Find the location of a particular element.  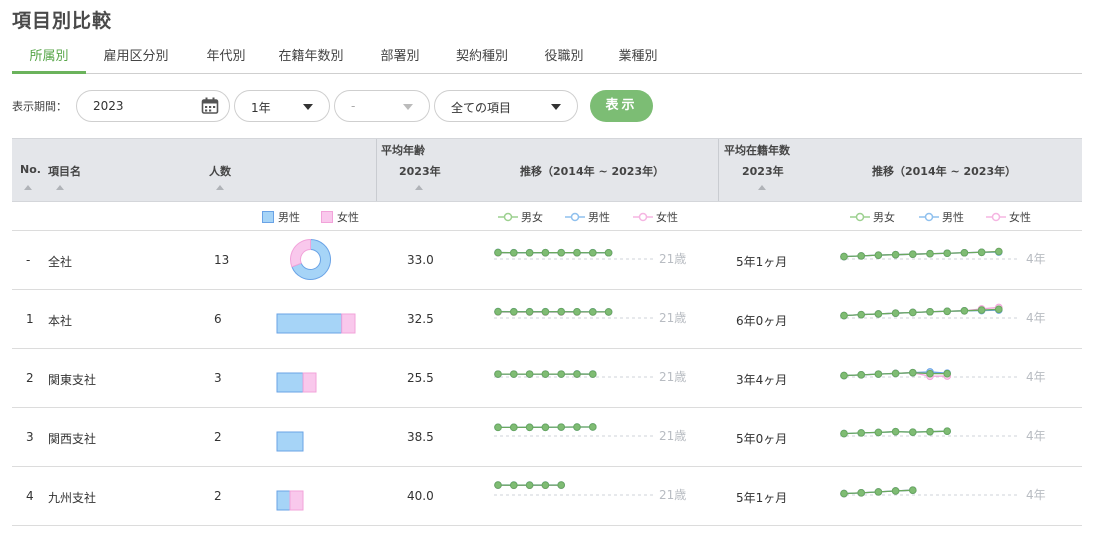

items-select: 全ての項目 is located at coordinates (506, 106).